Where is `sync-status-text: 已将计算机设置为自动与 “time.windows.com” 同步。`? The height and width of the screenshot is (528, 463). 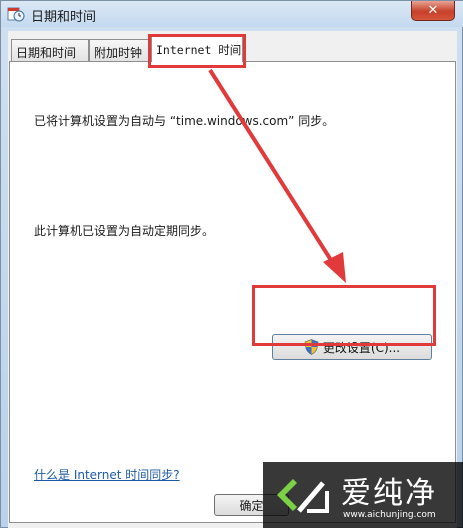
sync-status-text: 已将计算机设置为自动与 “time.windows.com” 同步。 is located at coordinates (184, 121).